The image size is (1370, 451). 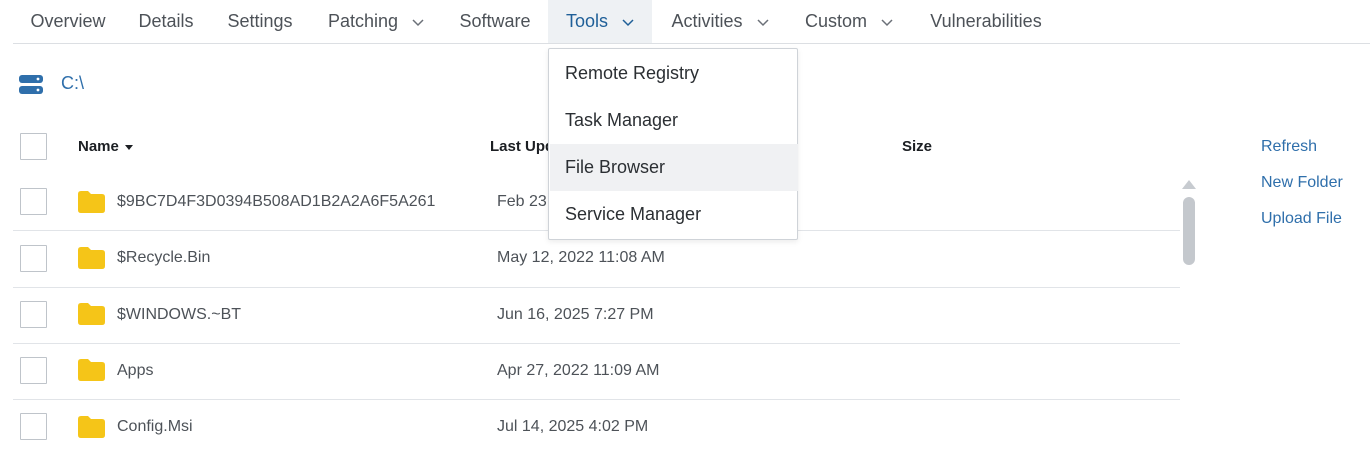 I want to click on scrollbar-thumb, so click(x=1189, y=231).